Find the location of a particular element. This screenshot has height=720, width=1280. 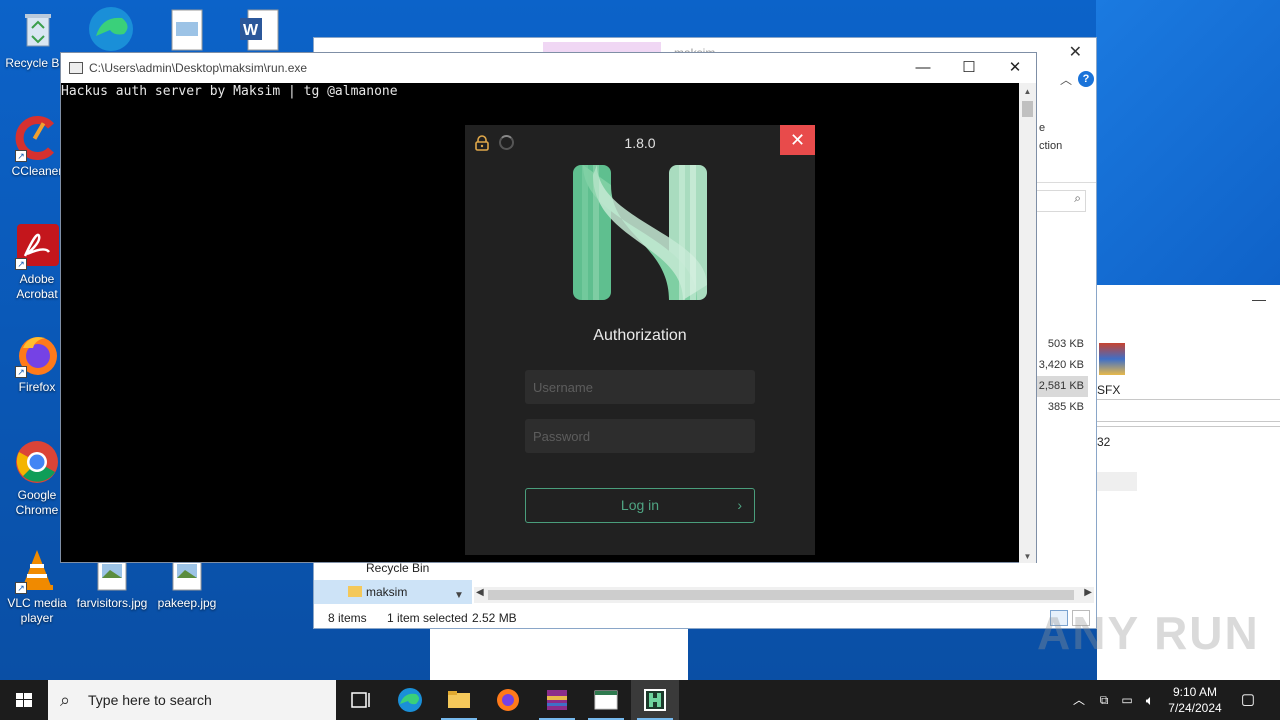

task-view-icon is located at coordinates (360, 700).